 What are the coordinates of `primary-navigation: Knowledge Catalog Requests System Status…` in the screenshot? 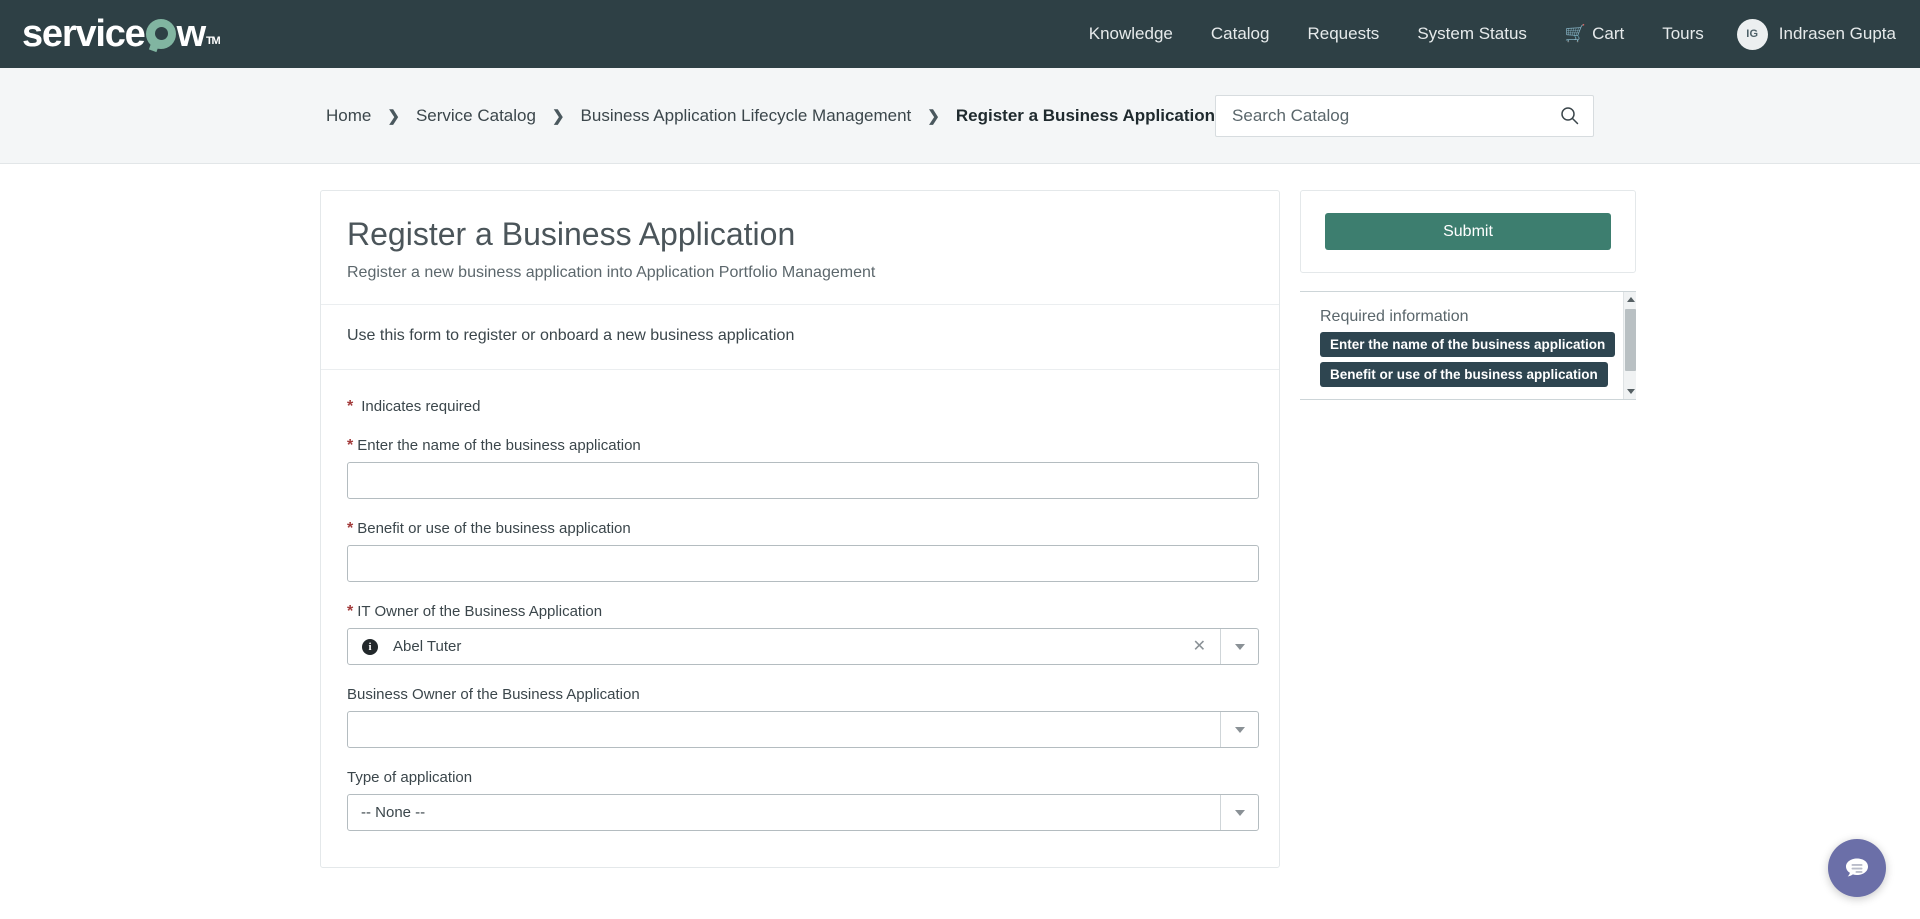 It's located at (1483, 34).